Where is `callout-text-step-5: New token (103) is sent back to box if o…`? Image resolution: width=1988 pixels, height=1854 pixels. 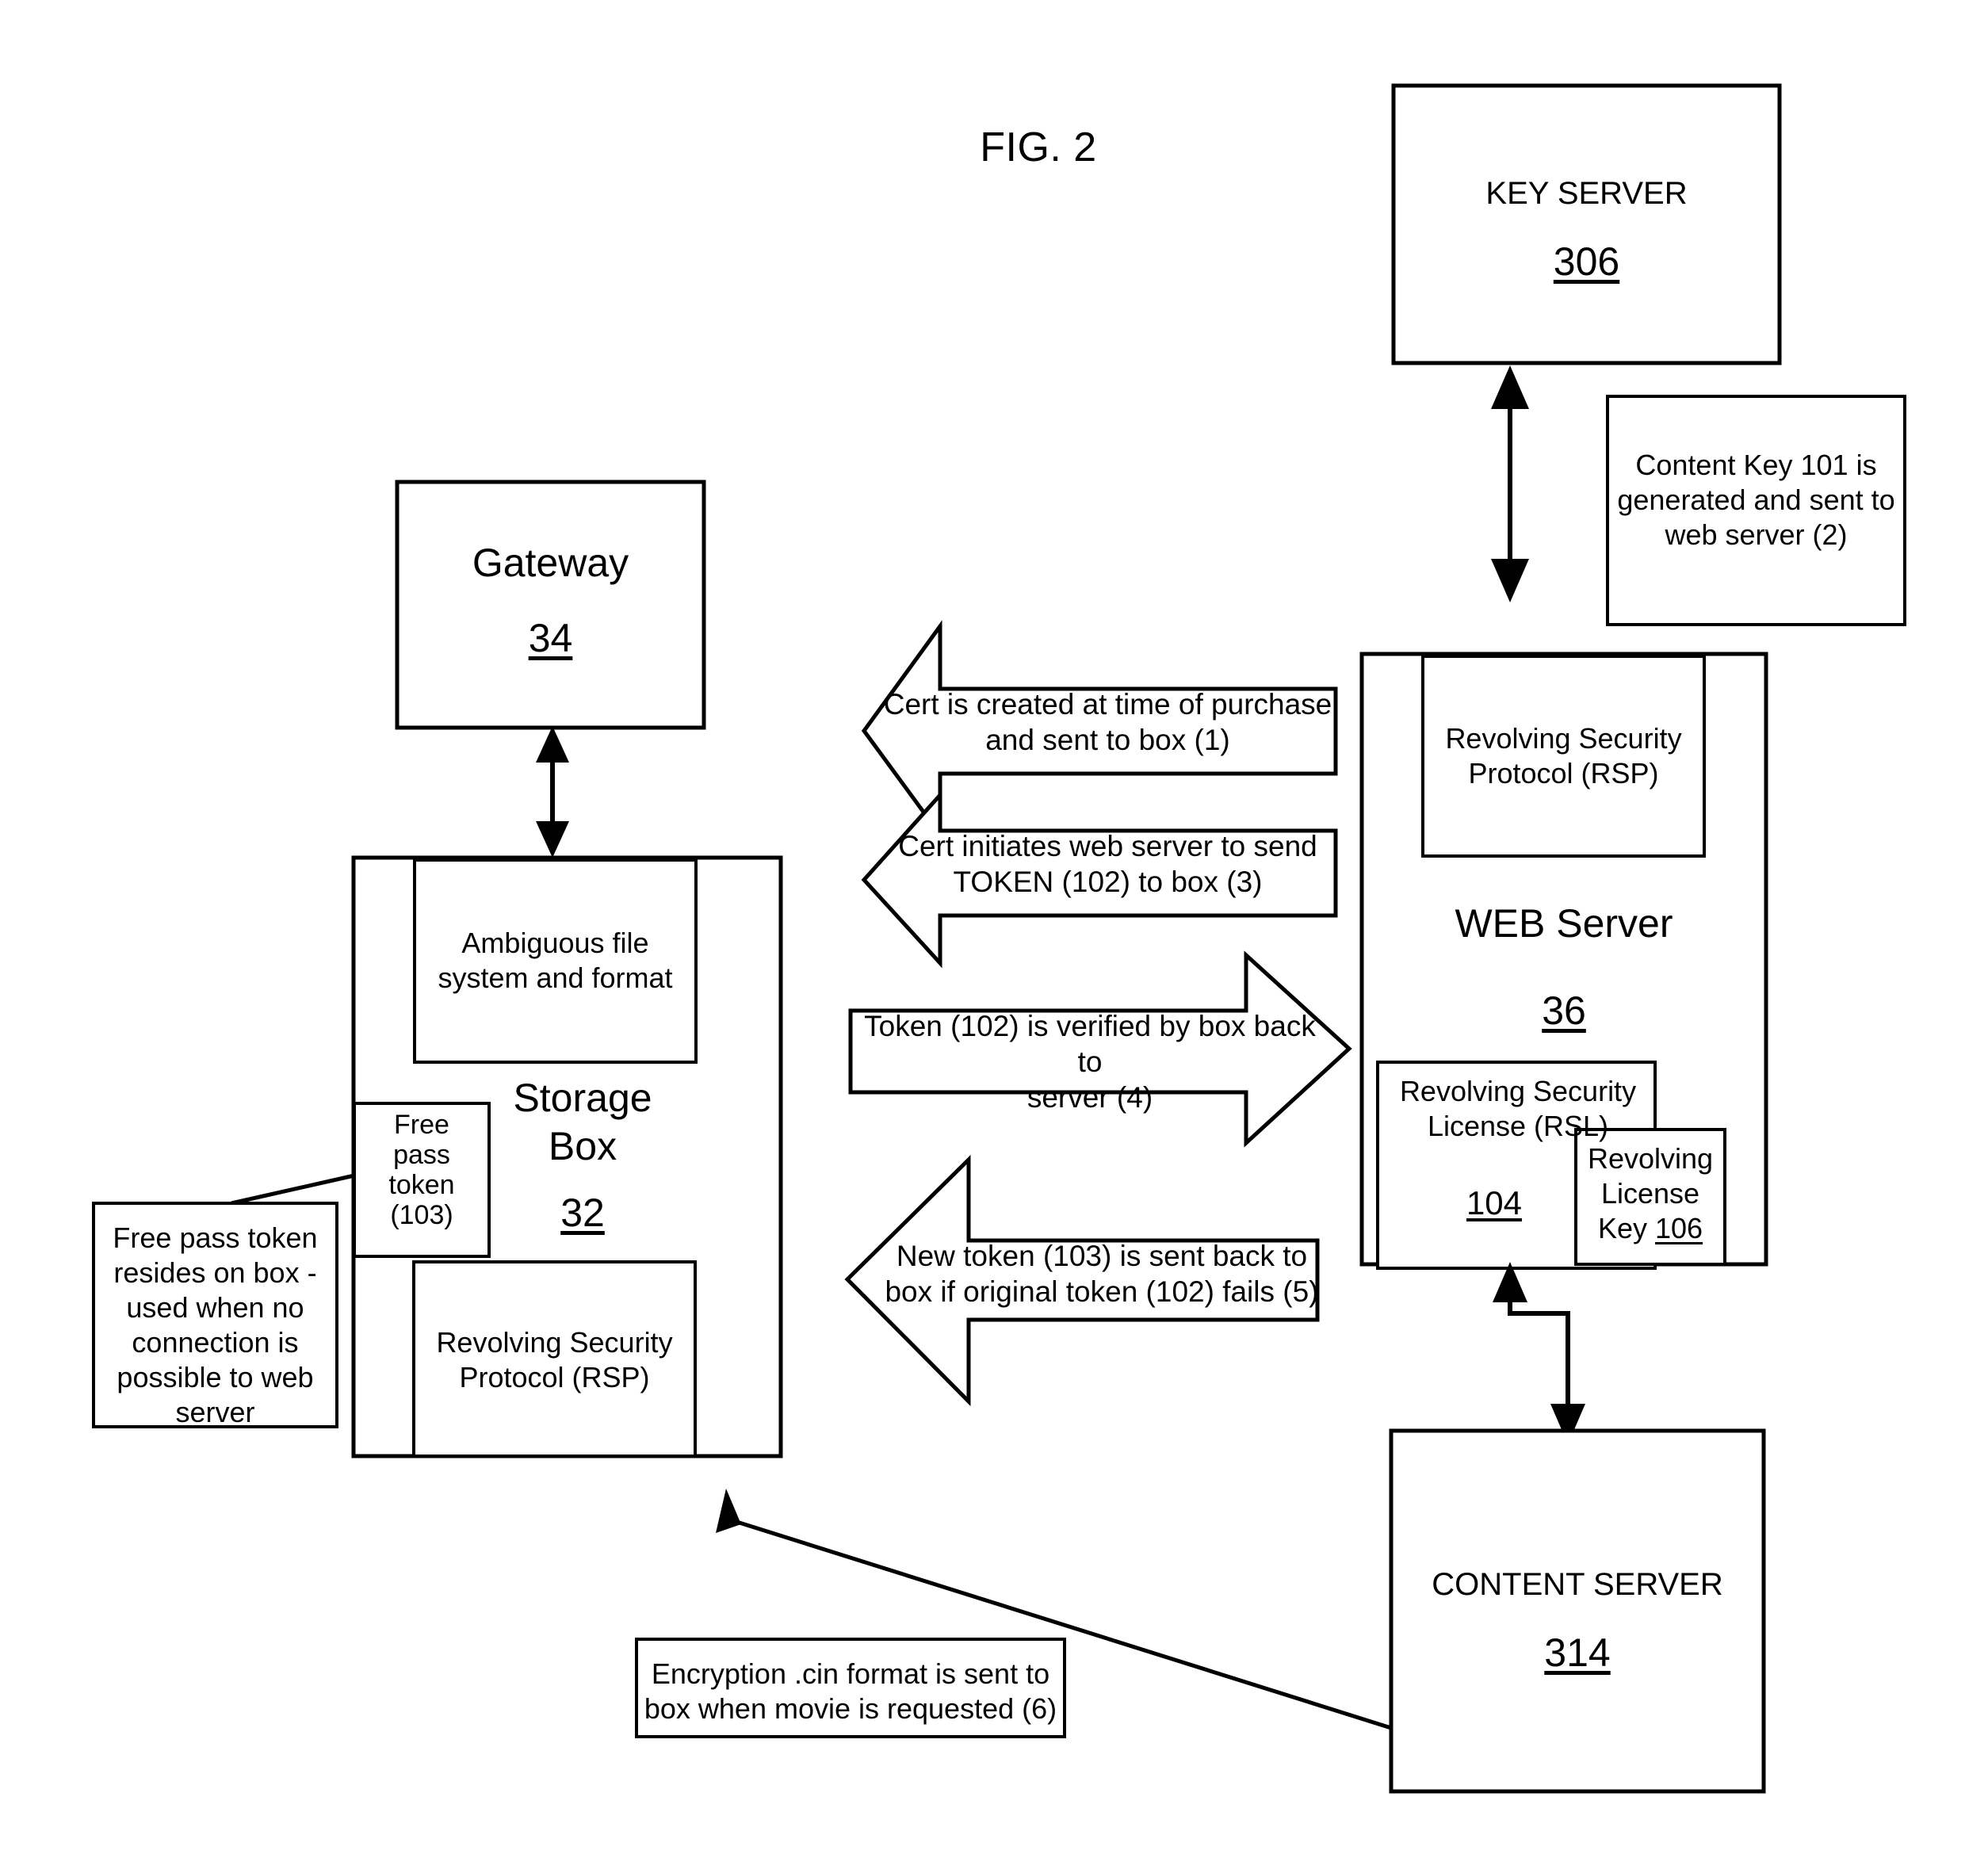
callout-text-step-5: New token (103) is sent back to box if o… is located at coordinates (1102, 1274).